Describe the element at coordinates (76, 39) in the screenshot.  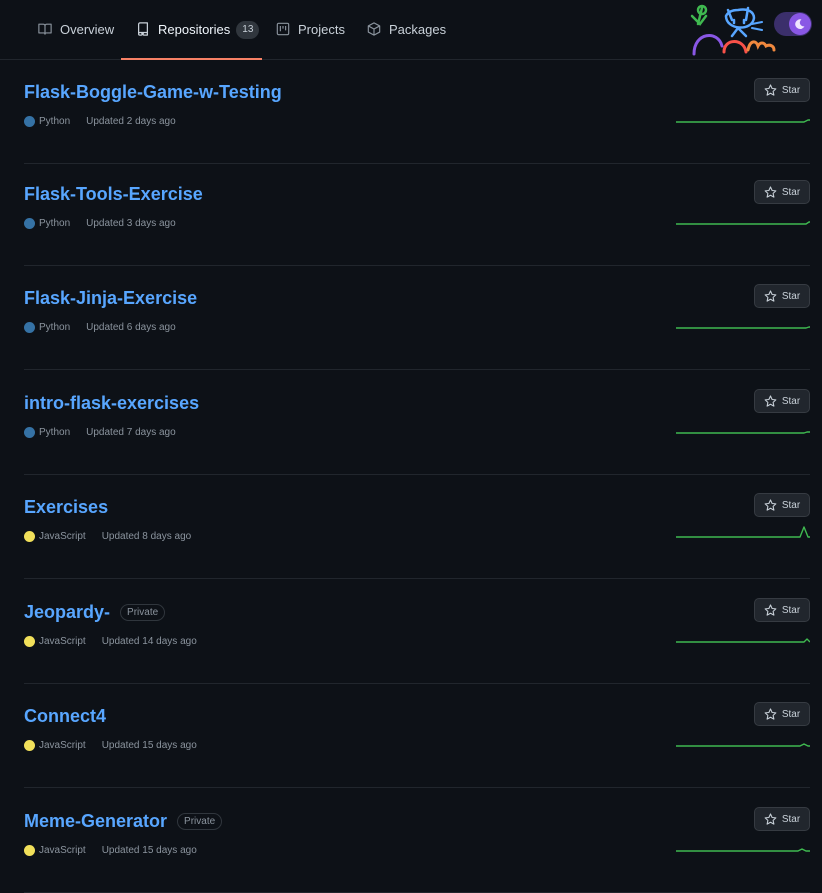
I see `tab-overview: Overview` at that location.